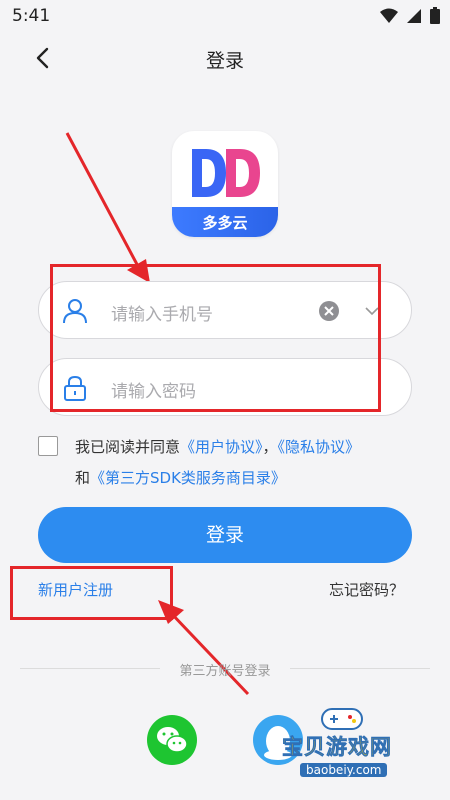 Image resolution: width=450 pixels, height=800 pixels. I want to click on sdk-list-link: 《第三方SDK类服务商目录》, so click(188, 478).